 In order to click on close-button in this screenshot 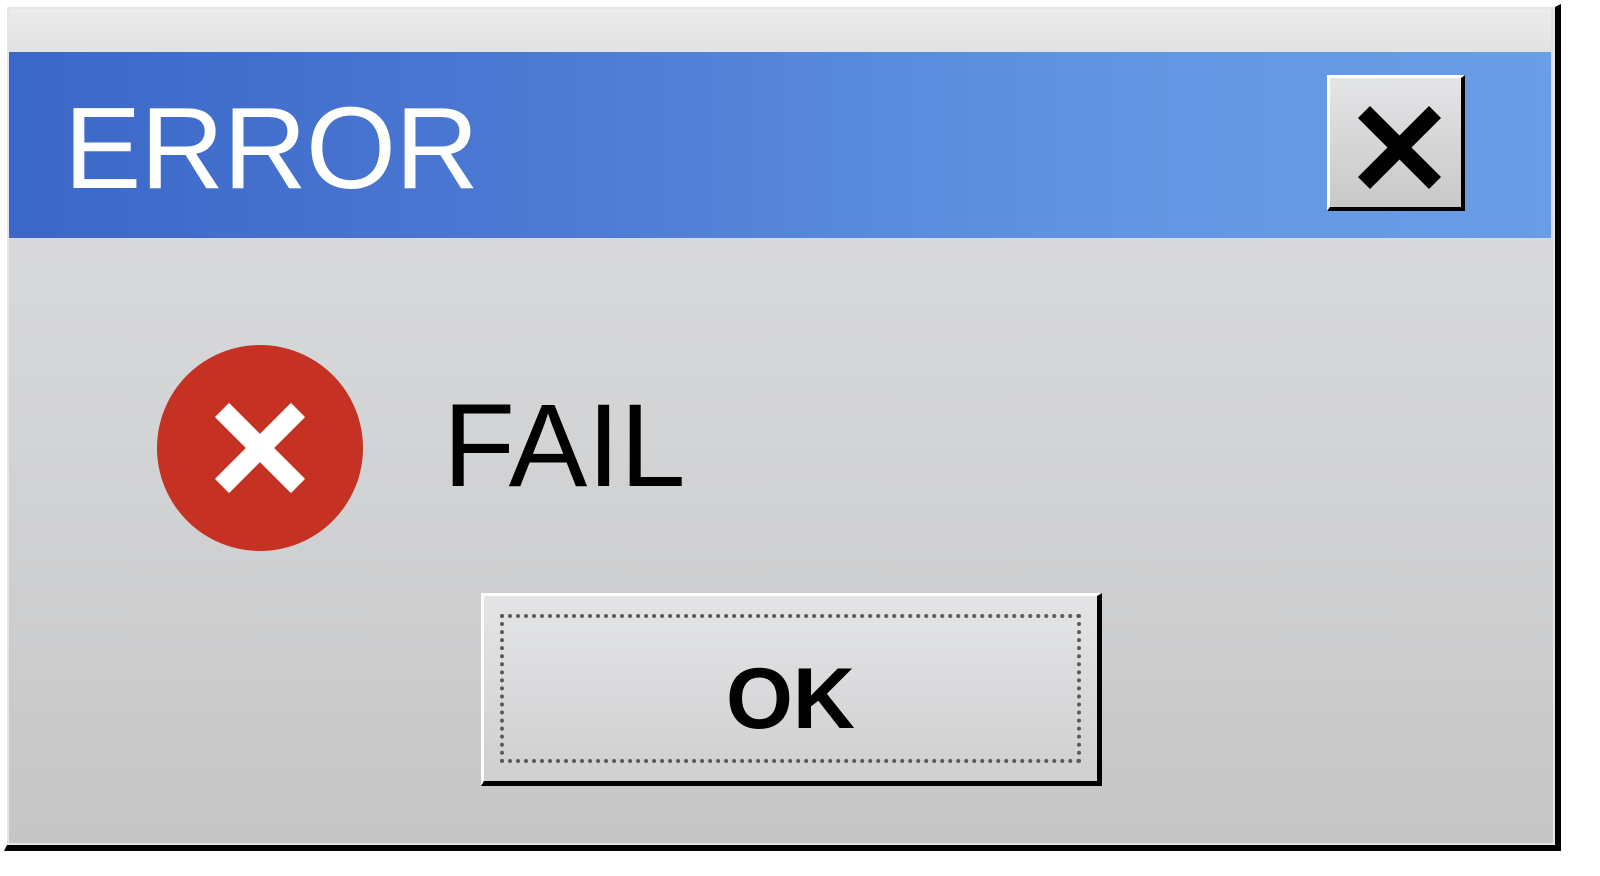, I will do `click(1396, 143)`.